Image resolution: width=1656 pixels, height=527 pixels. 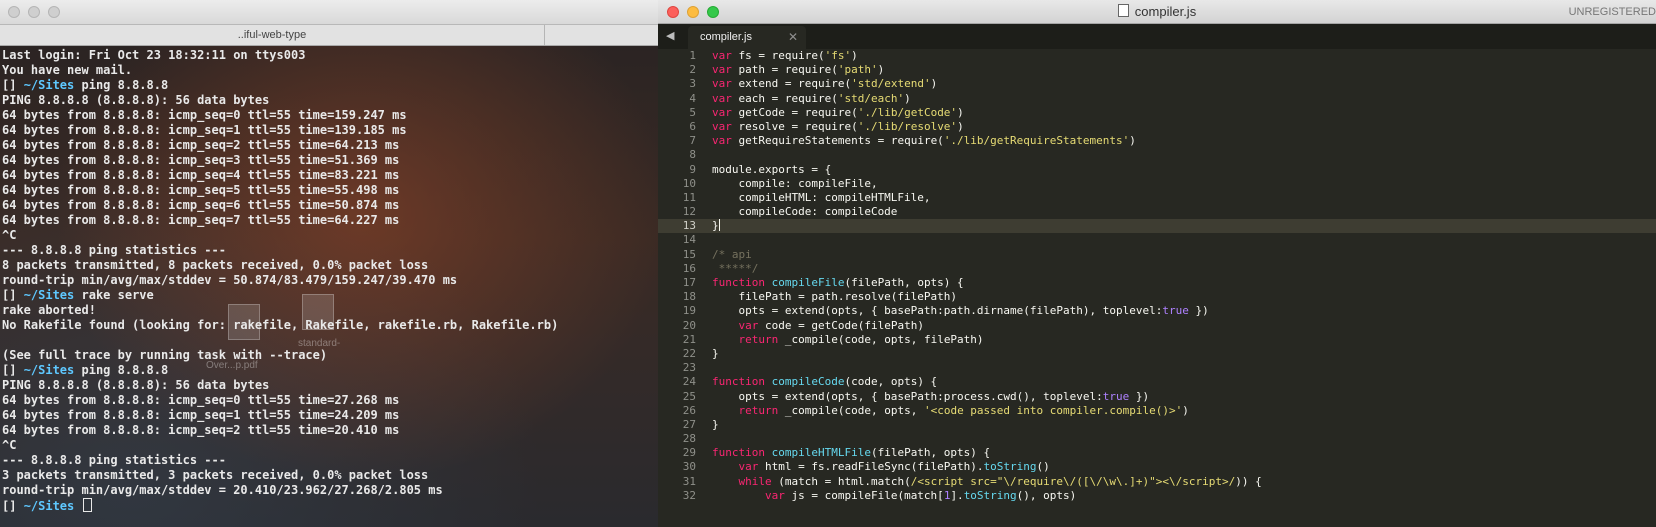 I want to click on code-token: /* api, so click(x=732, y=254).